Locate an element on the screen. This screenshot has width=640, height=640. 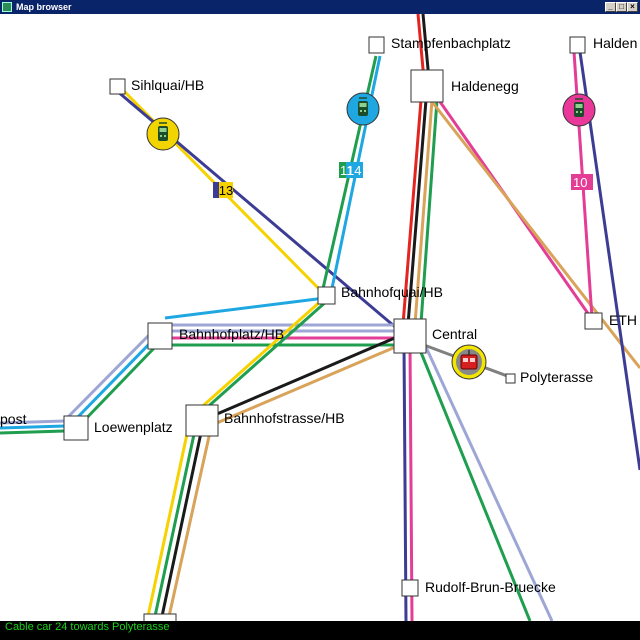
stop-marker-bahnhofstrasse is located at coordinates (202, 420).